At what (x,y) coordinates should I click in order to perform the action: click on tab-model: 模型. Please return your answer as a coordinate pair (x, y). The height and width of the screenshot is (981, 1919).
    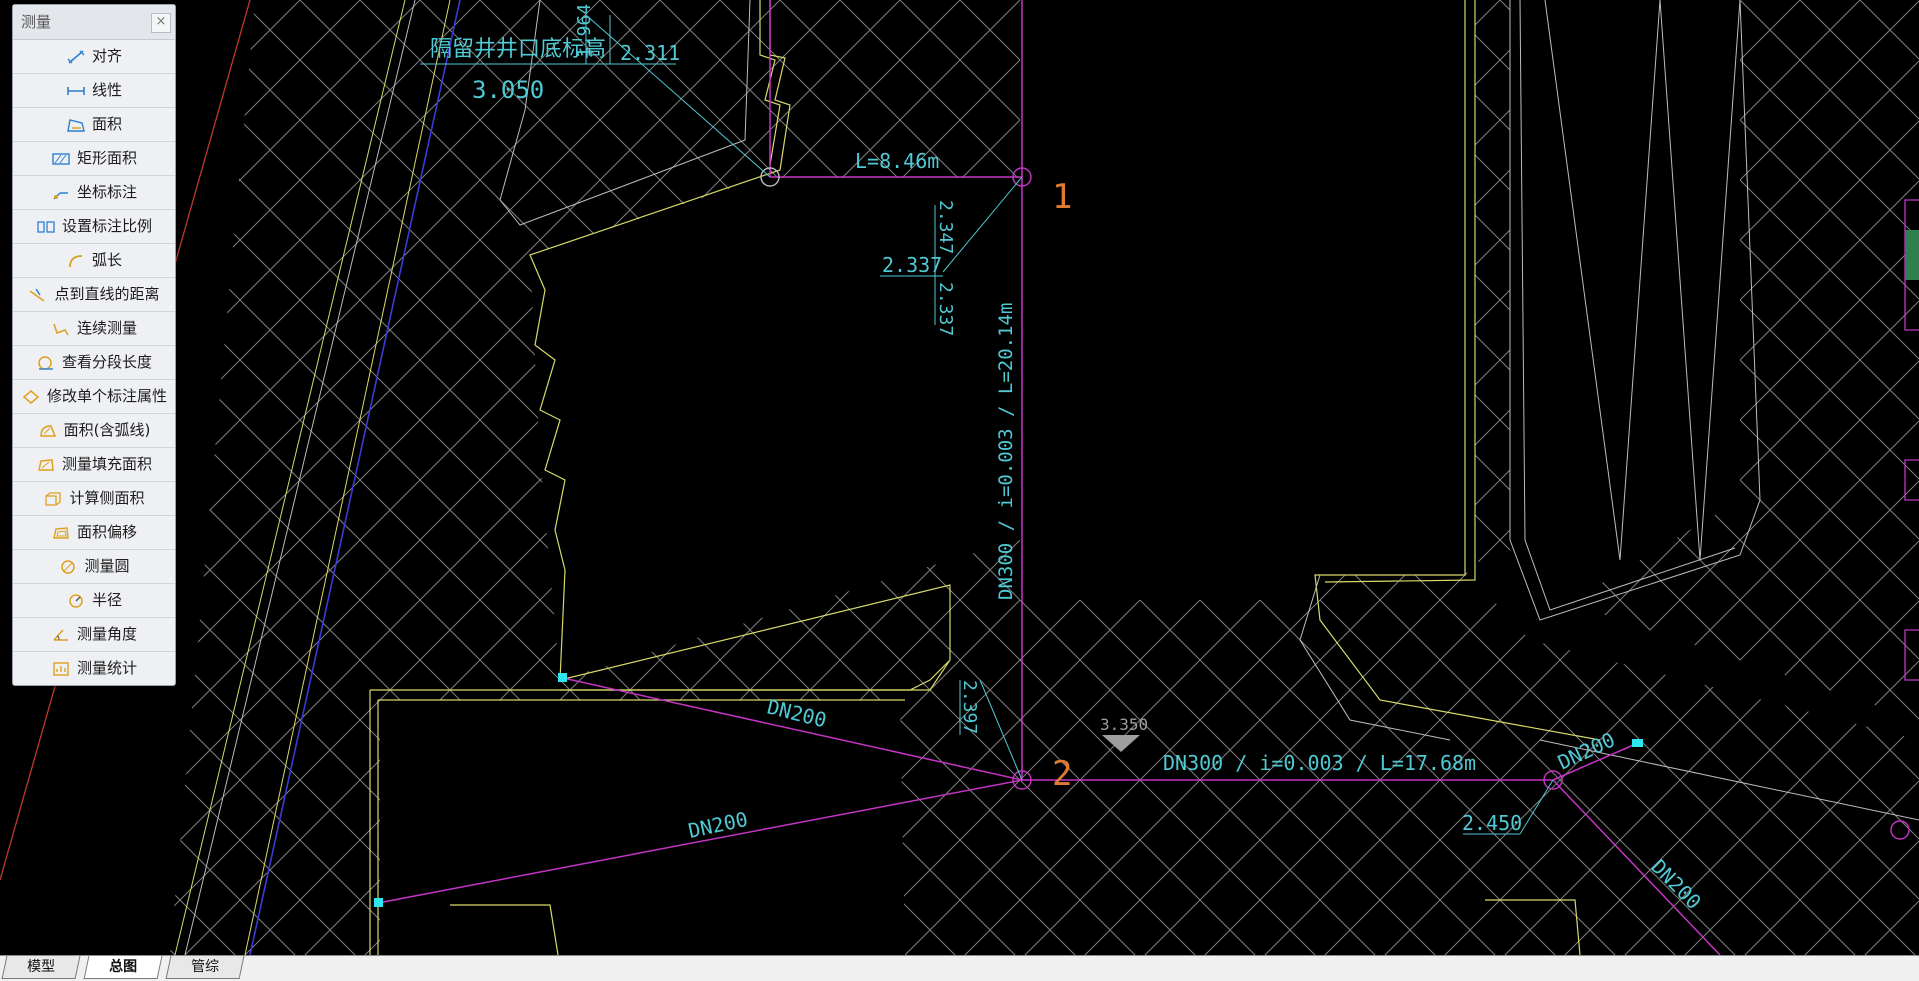
    Looking at the image, I should click on (41, 967).